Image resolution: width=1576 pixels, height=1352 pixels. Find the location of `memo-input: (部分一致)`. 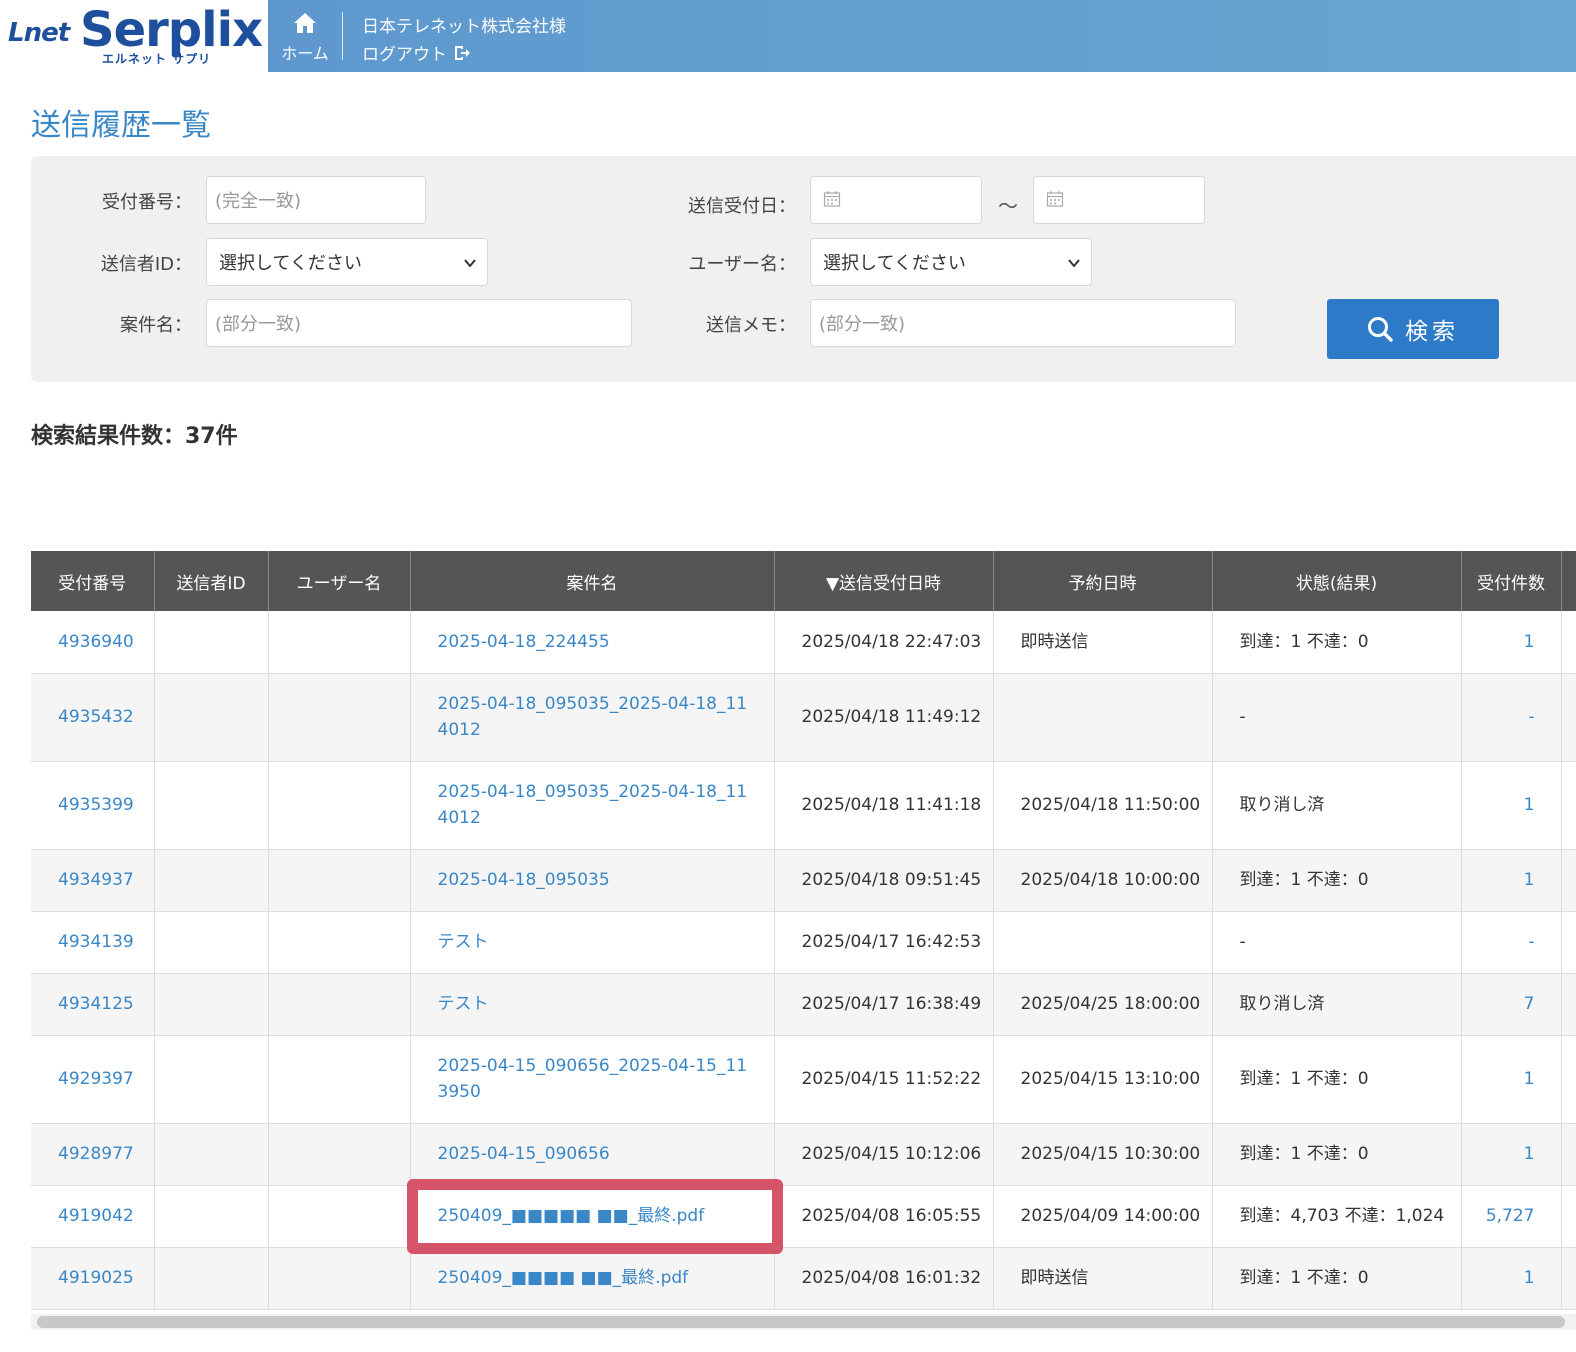

memo-input: (部分一致) is located at coordinates (1023, 323).